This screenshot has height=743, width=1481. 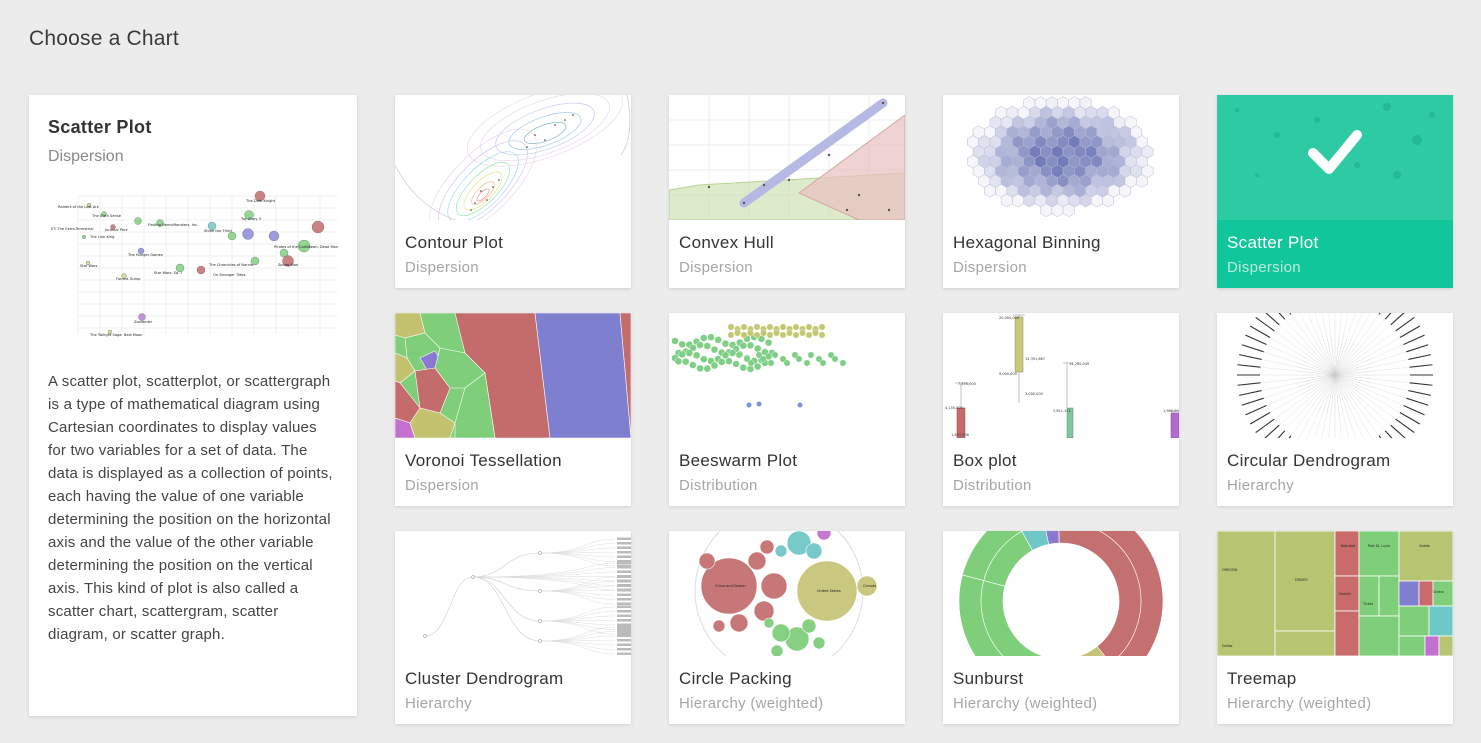 What do you see at coordinates (787, 157) in the screenshot?
I see `convex-hull-thumbnail` at bounding box center [787, 157].